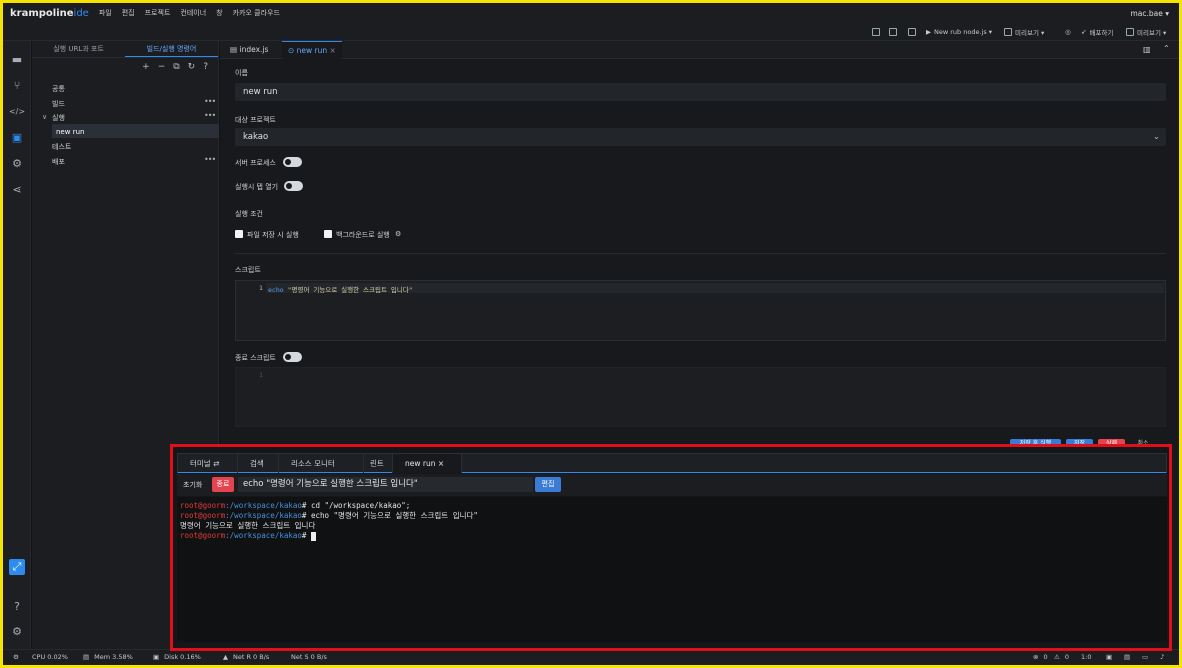  I want to click on status-settings: ⚙, so click(16, 657).